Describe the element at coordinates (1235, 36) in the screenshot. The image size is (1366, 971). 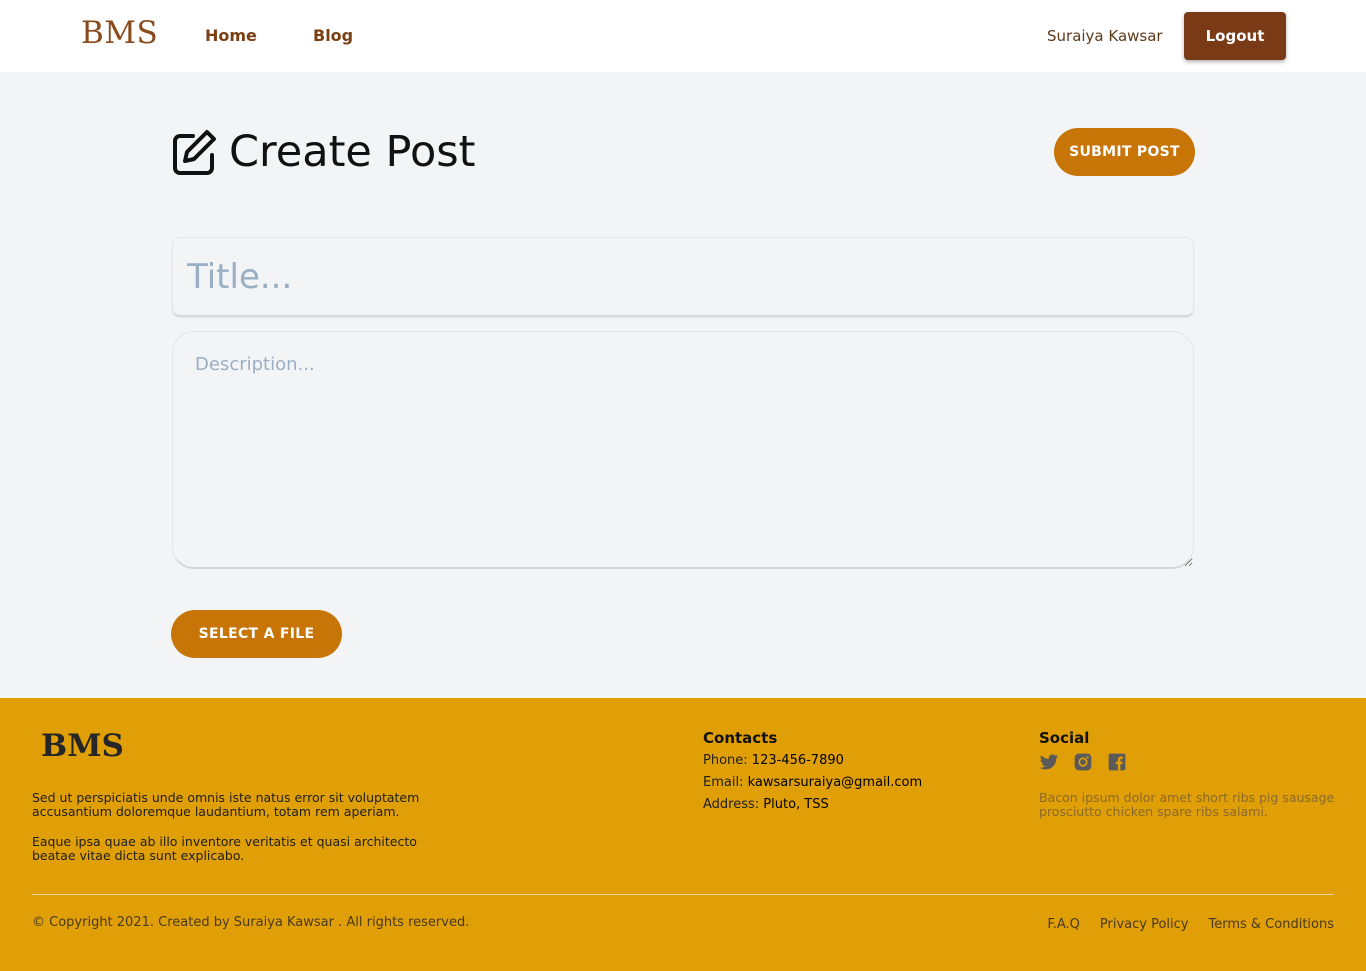
I see `logout-button: Logout` at that location.